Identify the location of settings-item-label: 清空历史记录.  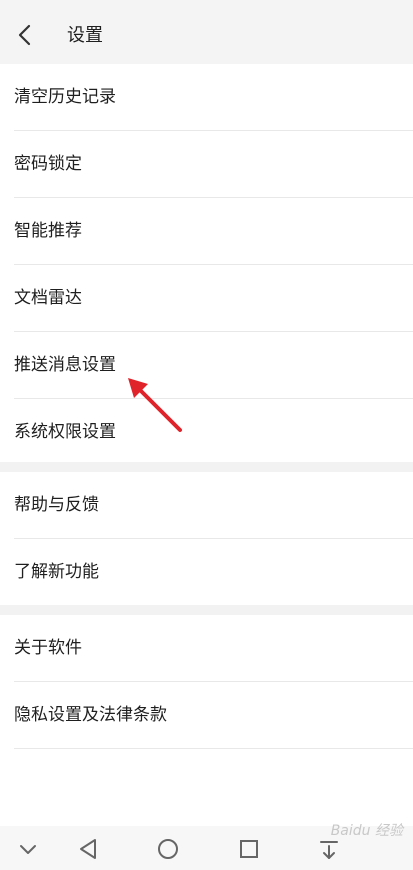
(65, 97).